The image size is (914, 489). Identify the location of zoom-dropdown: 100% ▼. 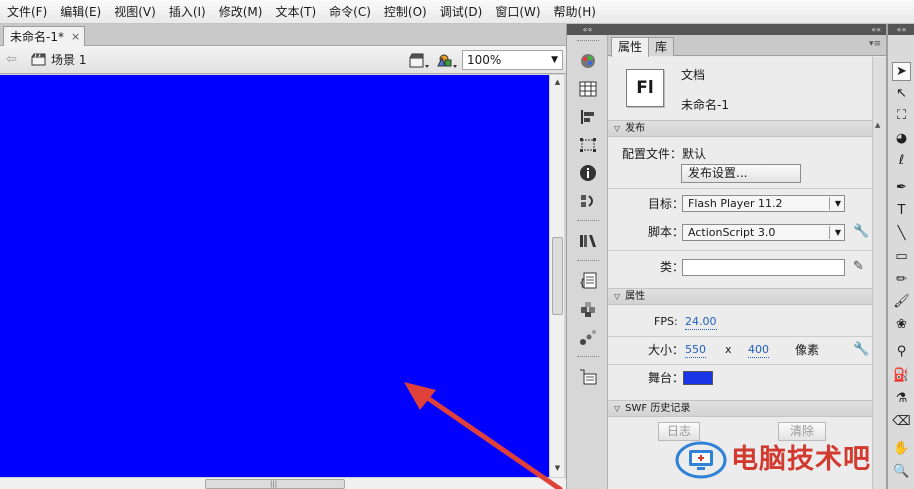
(512, 60).